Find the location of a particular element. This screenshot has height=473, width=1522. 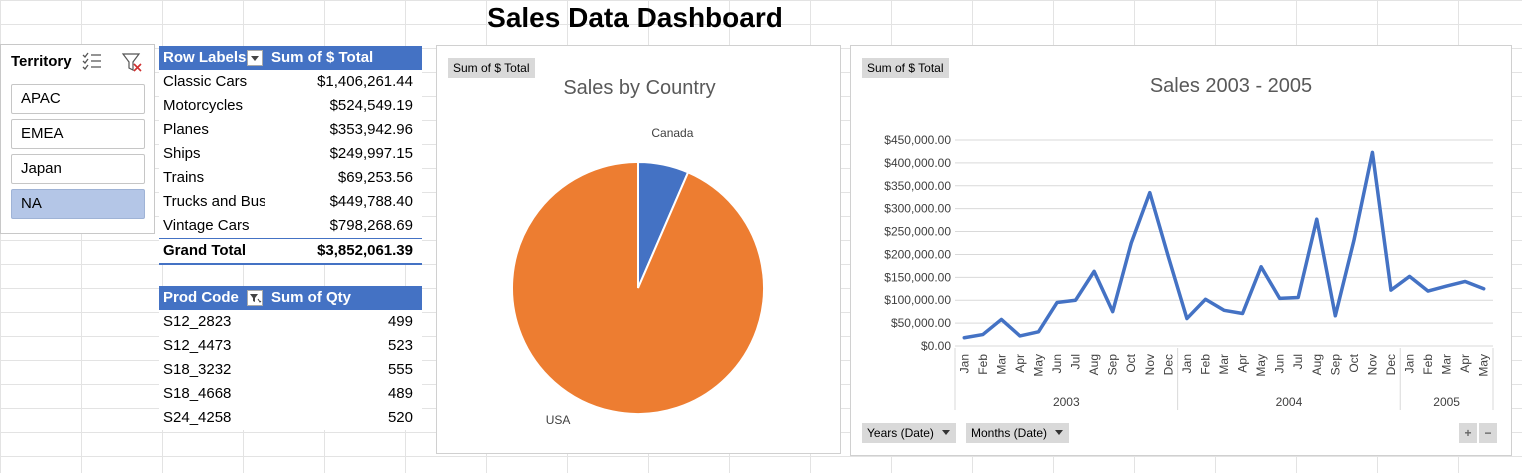

table-row: S12_2823 499 is located at coordinates (290, 322).